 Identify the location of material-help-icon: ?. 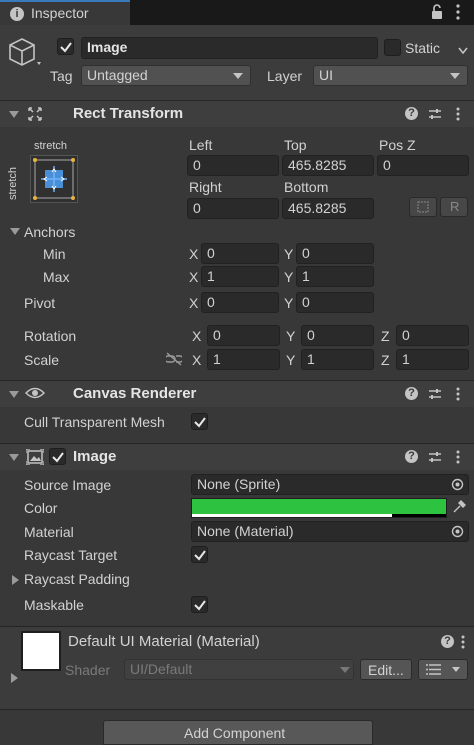
(447, 641).